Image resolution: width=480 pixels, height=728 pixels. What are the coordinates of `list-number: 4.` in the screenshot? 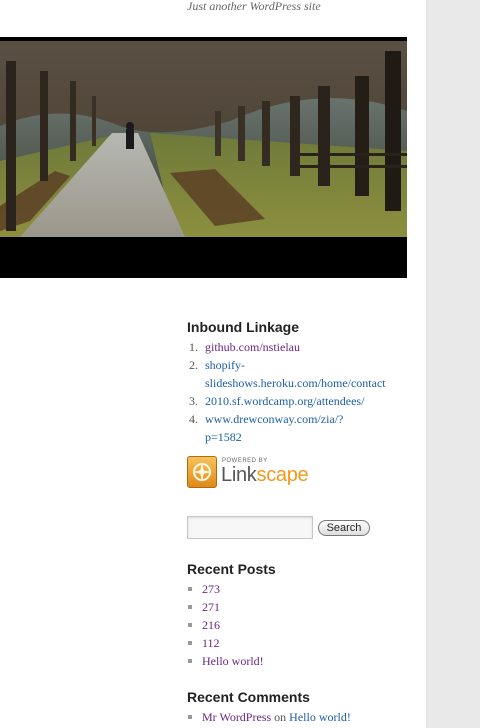 It's located at (193, 419).